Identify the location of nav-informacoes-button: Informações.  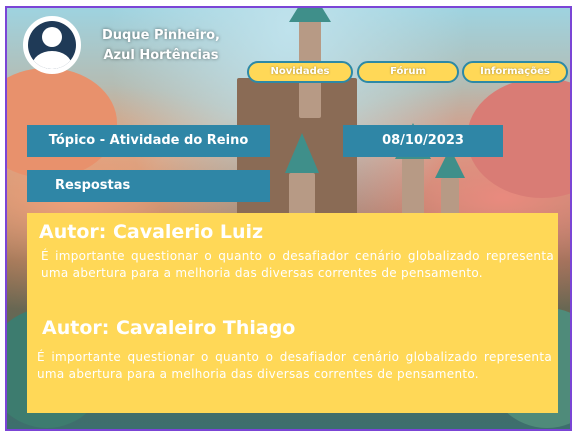
(515, 72).